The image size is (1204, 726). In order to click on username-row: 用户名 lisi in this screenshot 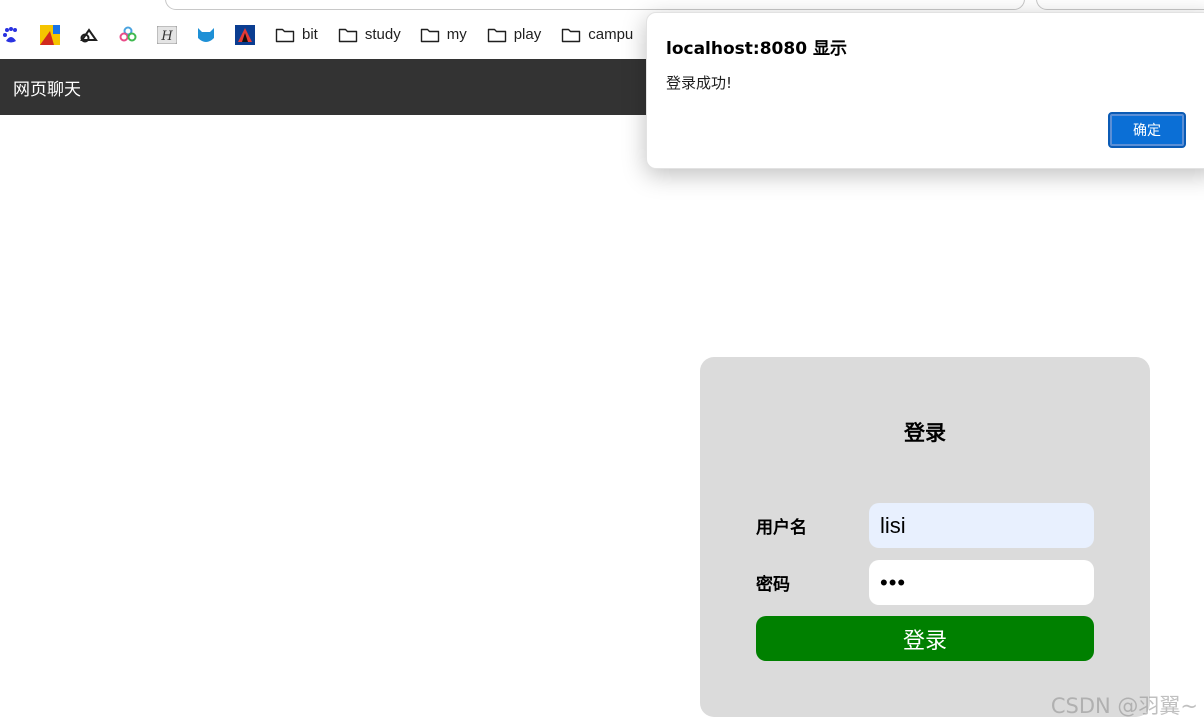, I will do `click(925, 525)`.